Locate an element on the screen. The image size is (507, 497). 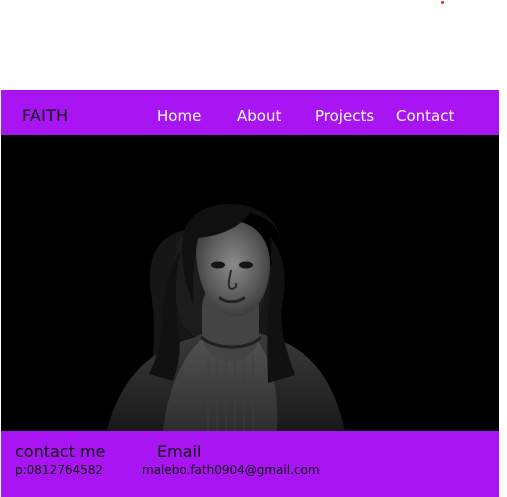
email-address: malebo.fath0904@gmail.com is located at coordinates (231, 470).